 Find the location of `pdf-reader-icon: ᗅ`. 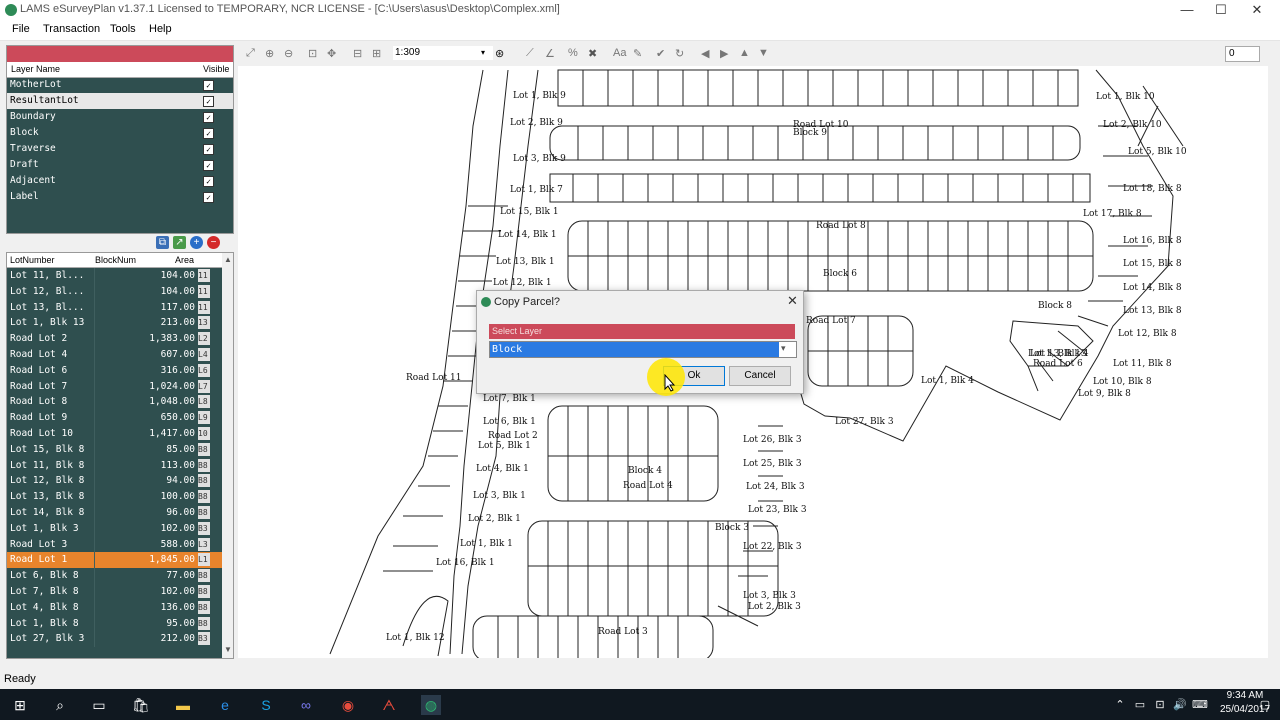

pdf-reader-icon: ᗅ is located at coordinates (389, 705).